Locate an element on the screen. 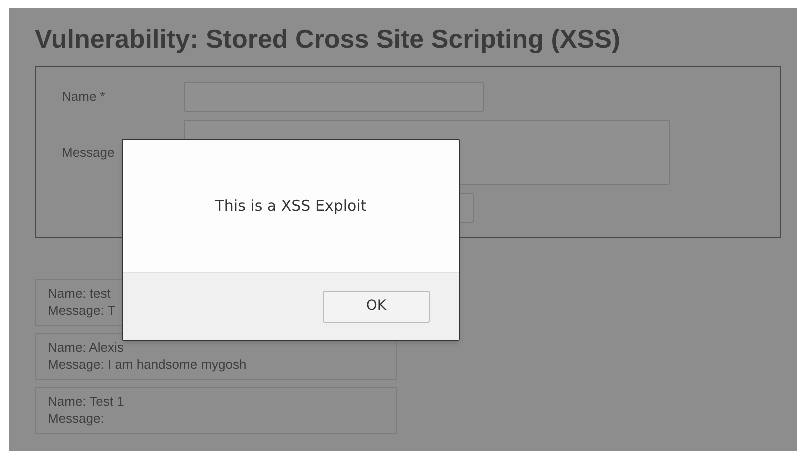  entry-name: Name: Alexis is located at coordinates (86, 347).